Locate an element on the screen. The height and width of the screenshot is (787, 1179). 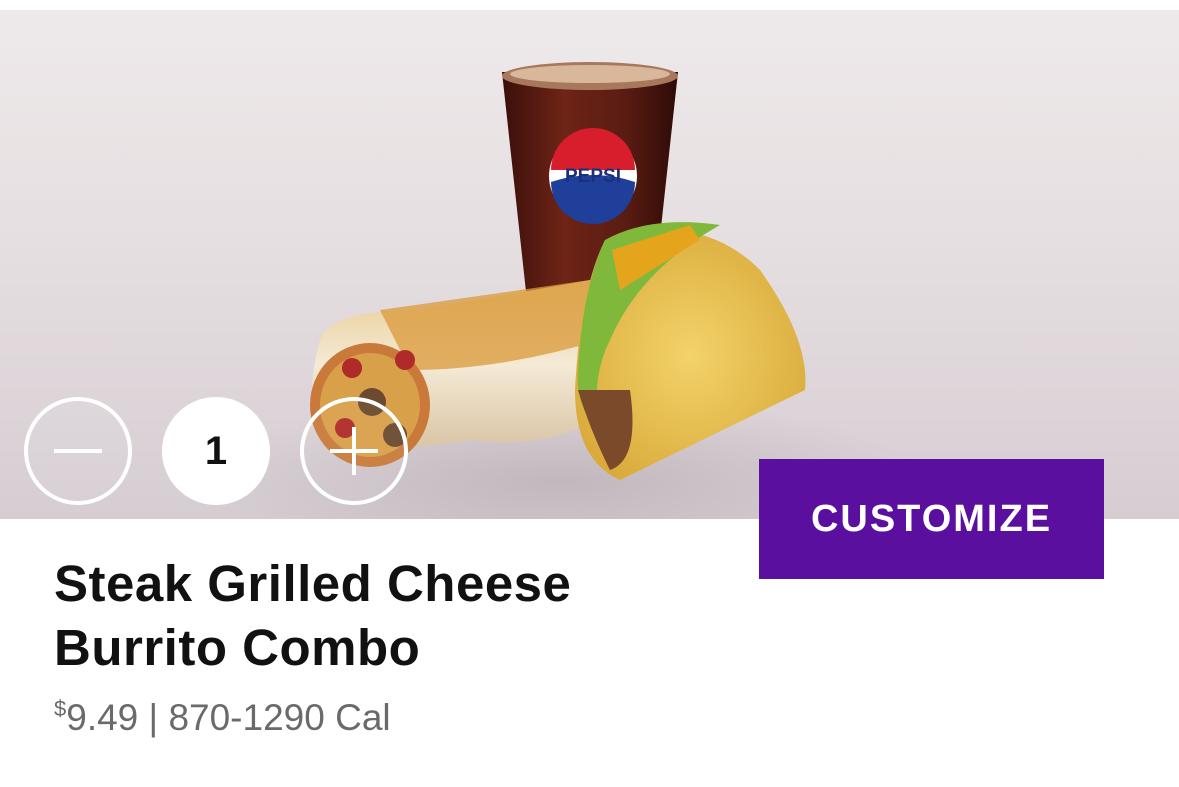
increase-quantity-button is located at coordinates (354, 451).